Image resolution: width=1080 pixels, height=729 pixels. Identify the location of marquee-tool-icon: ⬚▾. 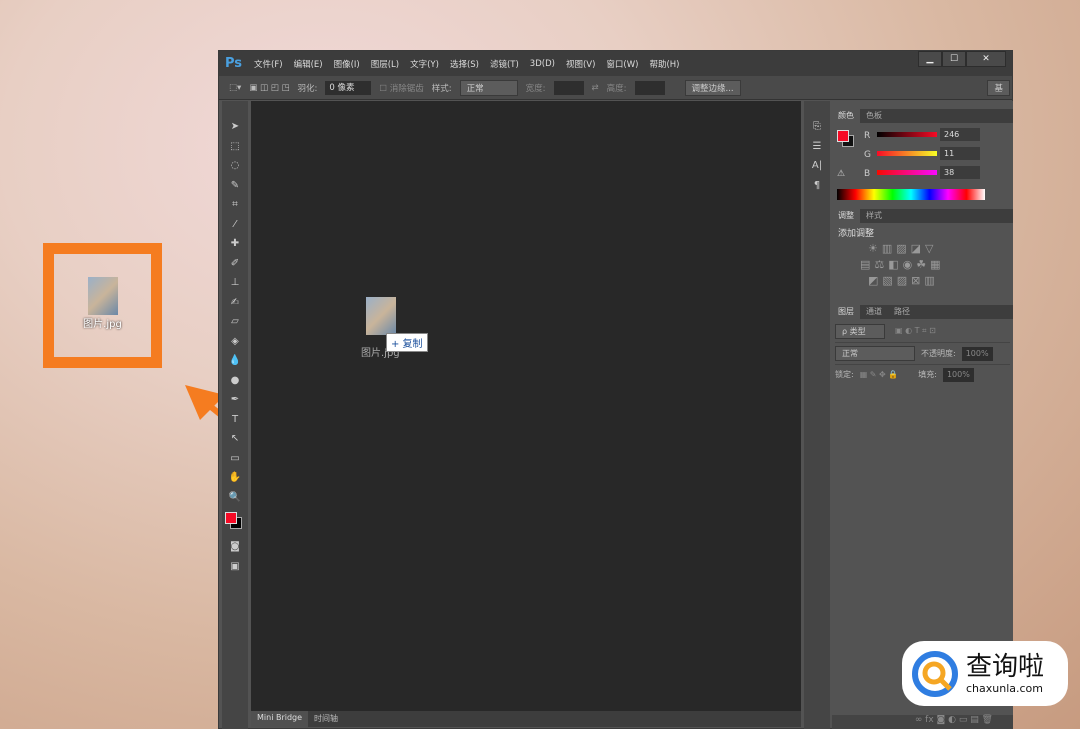
(235, 88).